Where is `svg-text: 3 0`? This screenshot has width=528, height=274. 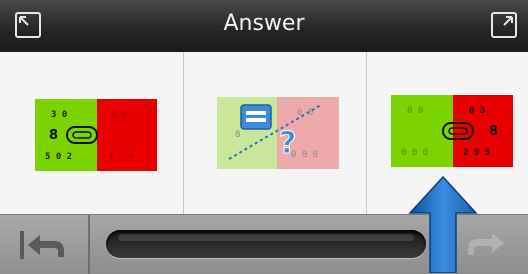
svg-text: 3 0 is located at coordinates (59, 115).